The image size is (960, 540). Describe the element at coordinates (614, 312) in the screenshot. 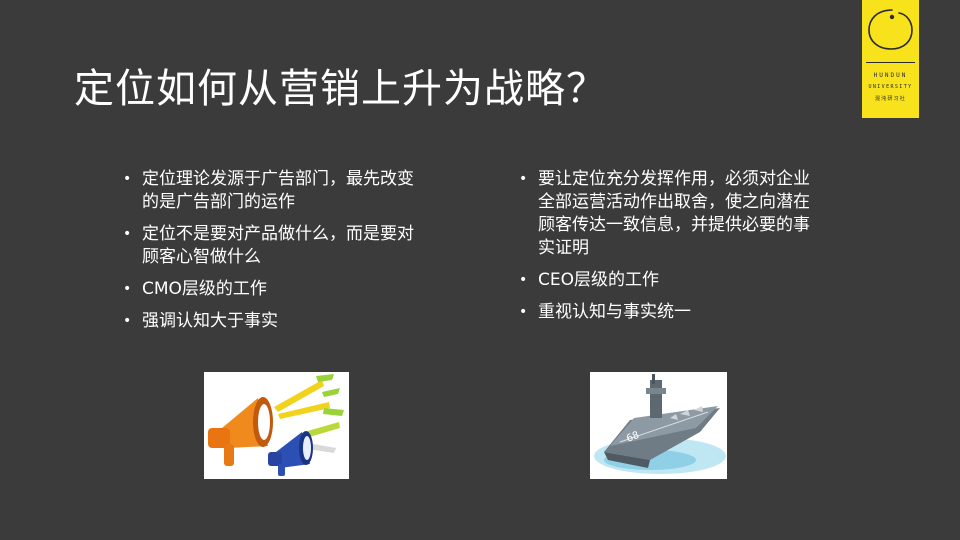

I see `list-item-text: 重视认知与事实统一` at that location.